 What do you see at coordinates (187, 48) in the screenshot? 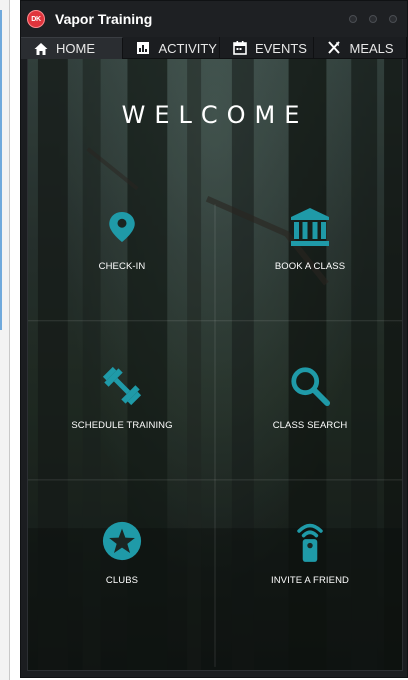
I see `tab-activity-label: ACTIVITY` at bounding box center [187, 48].